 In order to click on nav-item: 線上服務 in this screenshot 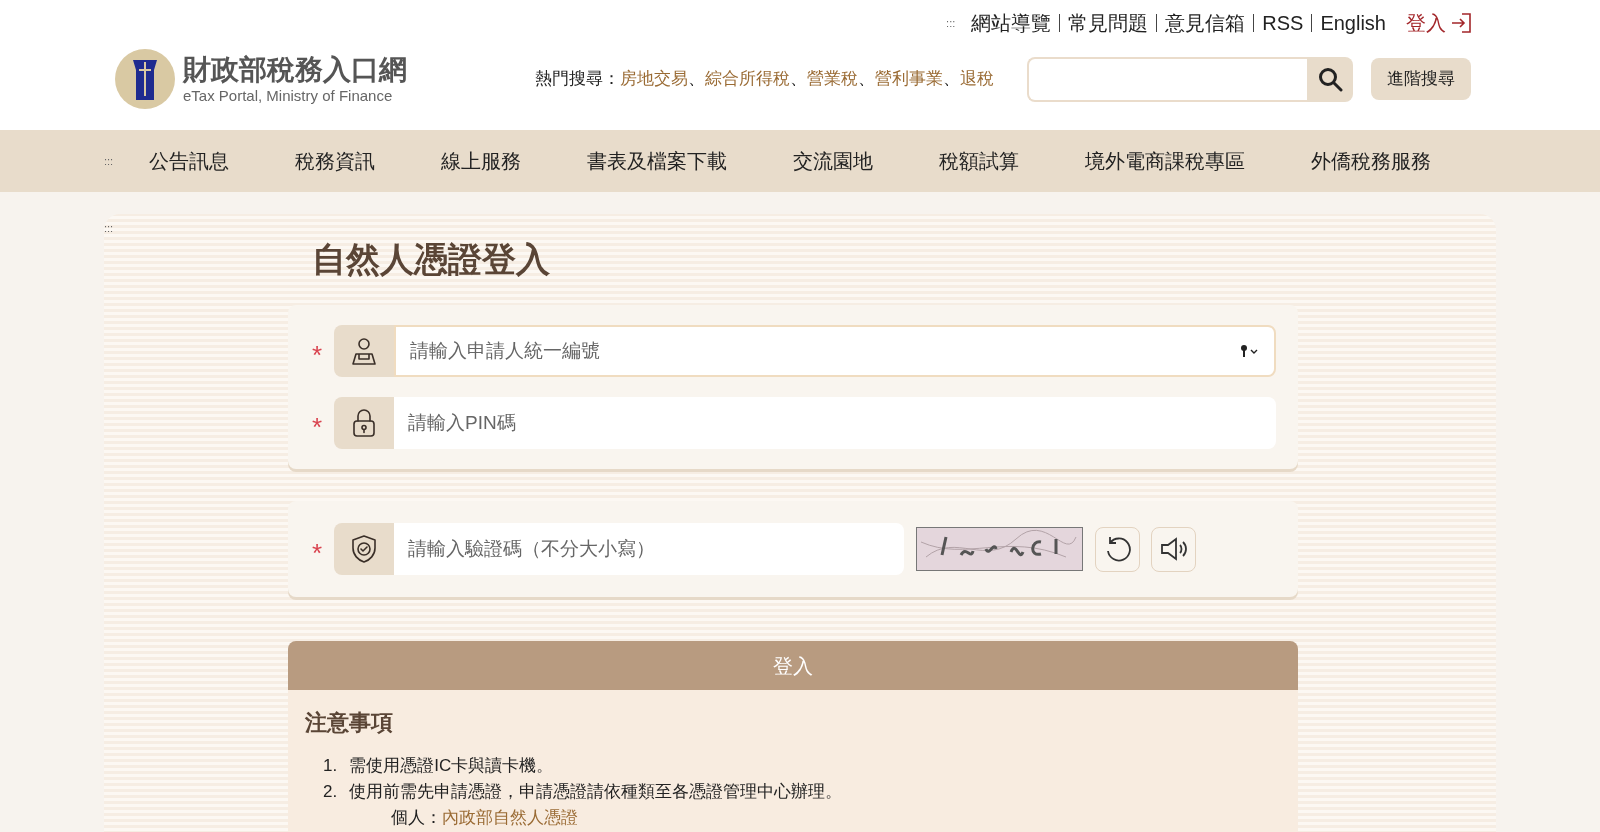, I will do `click(481, 161)`.